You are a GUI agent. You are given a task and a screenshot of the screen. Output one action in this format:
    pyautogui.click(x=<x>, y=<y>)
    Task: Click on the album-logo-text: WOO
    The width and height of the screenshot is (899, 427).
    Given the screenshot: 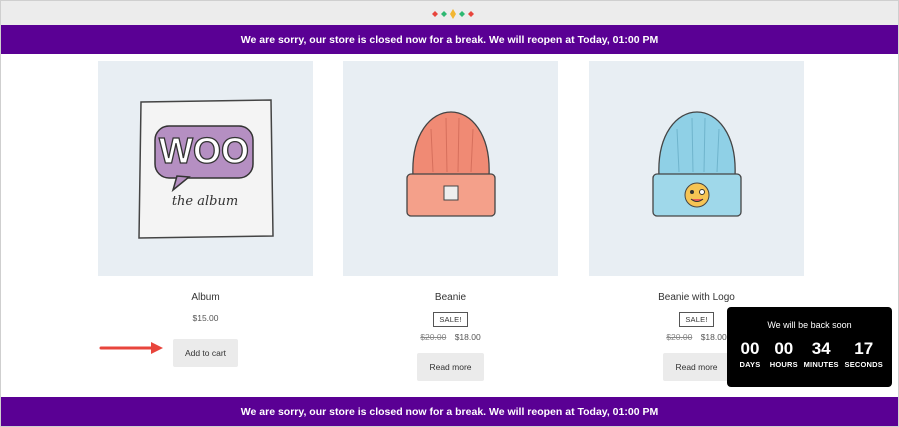 What is the action you would take?
    pyautogui.click(x=204, y=150)
    